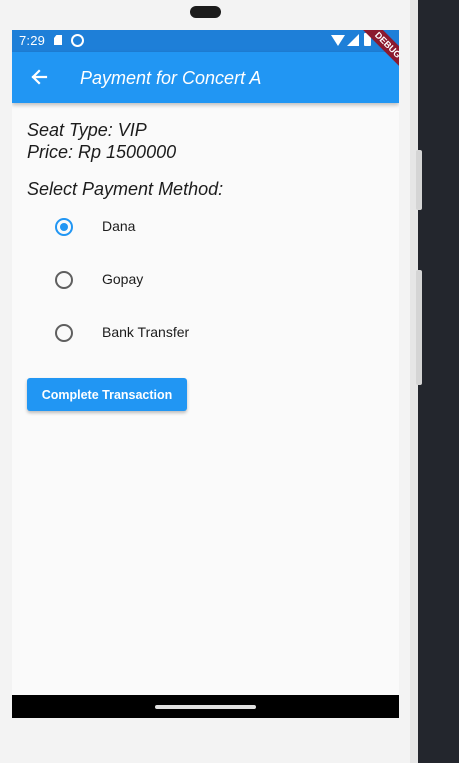 The image size is (459, 763). What do you see at coordinates (119, 226) in the screenshot?
I see `payment-option-label: Dana` at bounding box center [119, 226].